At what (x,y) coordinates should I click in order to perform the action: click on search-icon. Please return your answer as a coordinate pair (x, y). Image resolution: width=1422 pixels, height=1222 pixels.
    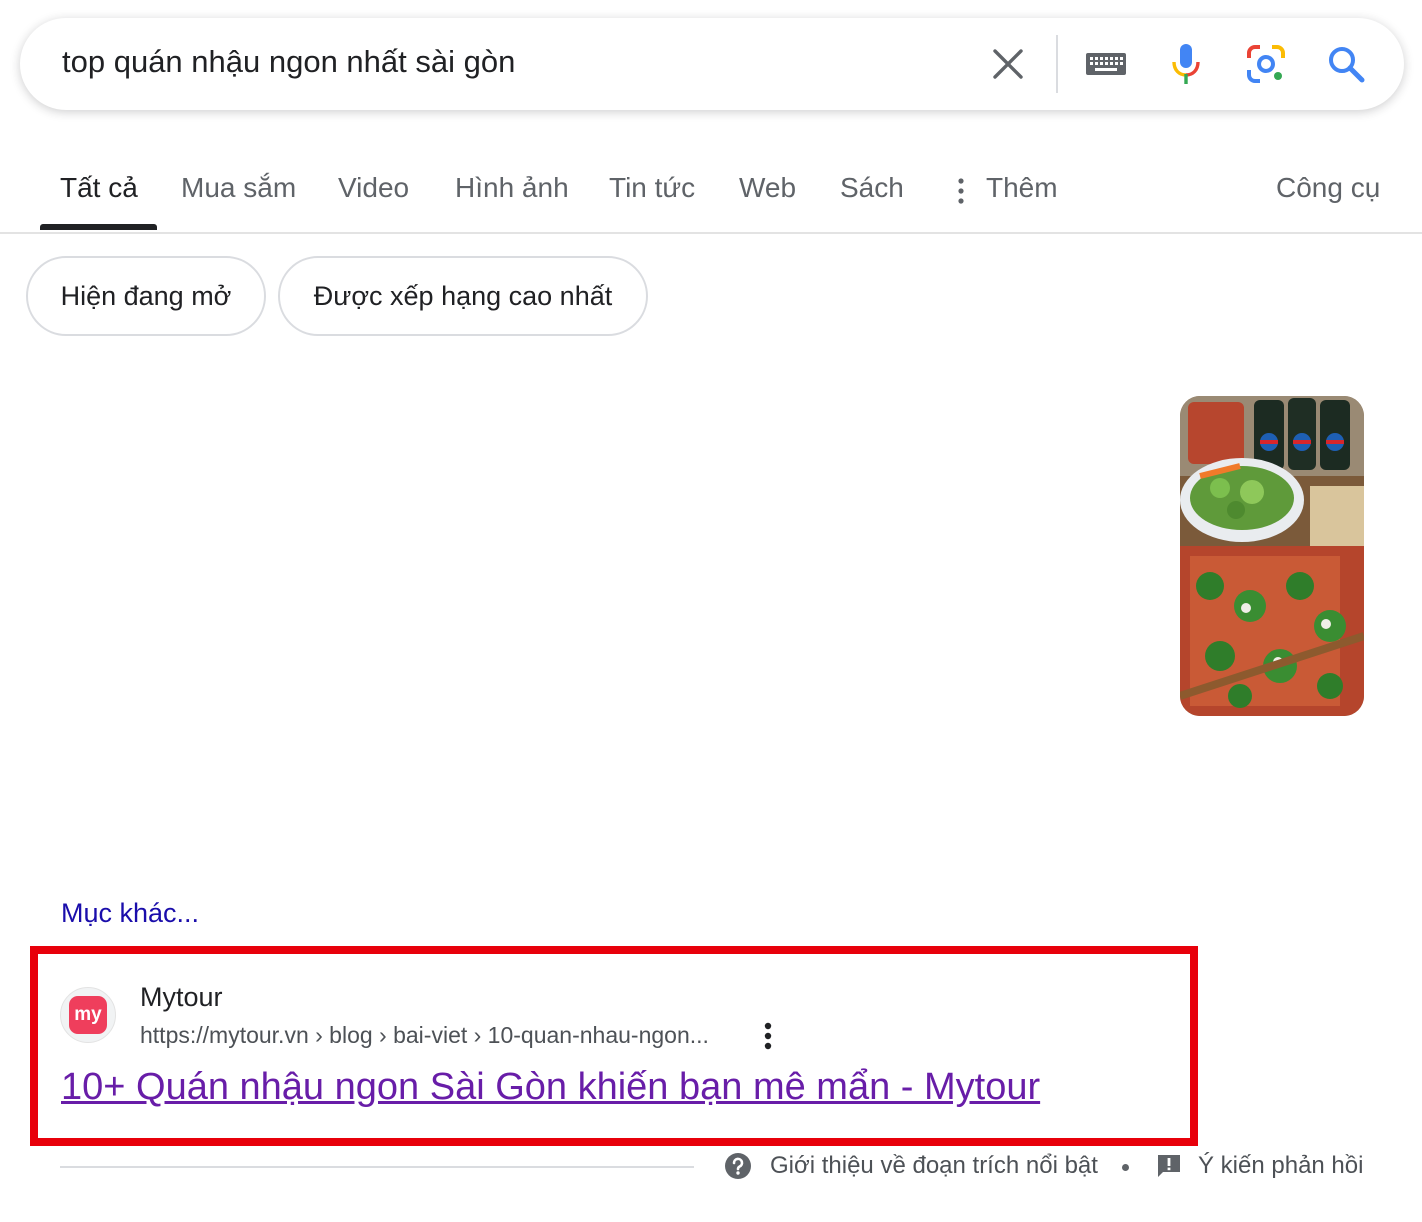
    Looking at the image, I should click on (1346, 64).